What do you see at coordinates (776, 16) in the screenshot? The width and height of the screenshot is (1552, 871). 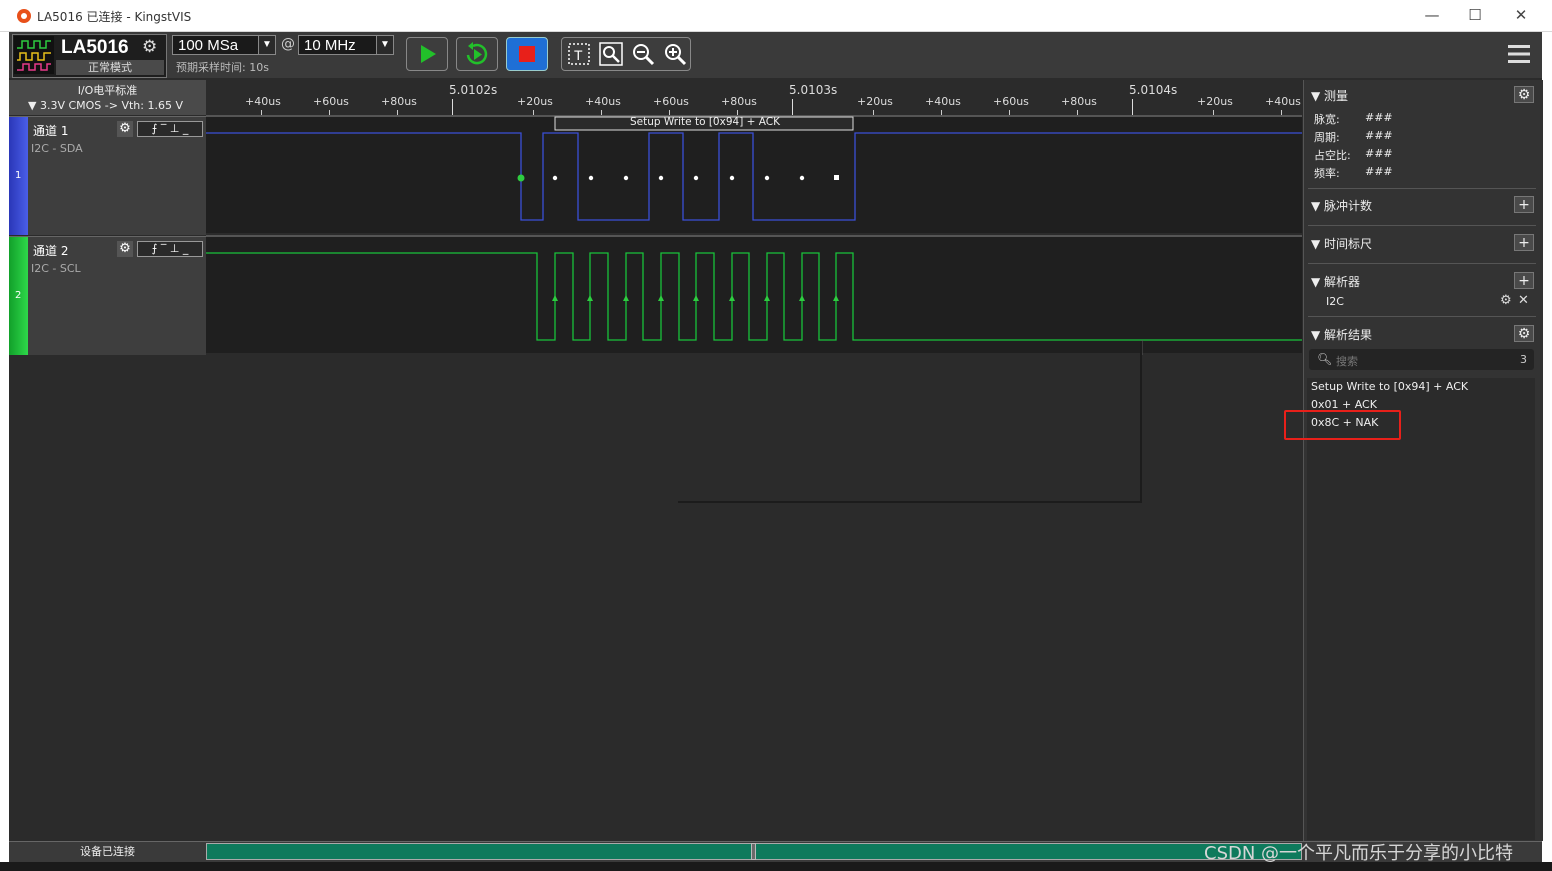 I see `title-bar` at bounding box center [776, 16].